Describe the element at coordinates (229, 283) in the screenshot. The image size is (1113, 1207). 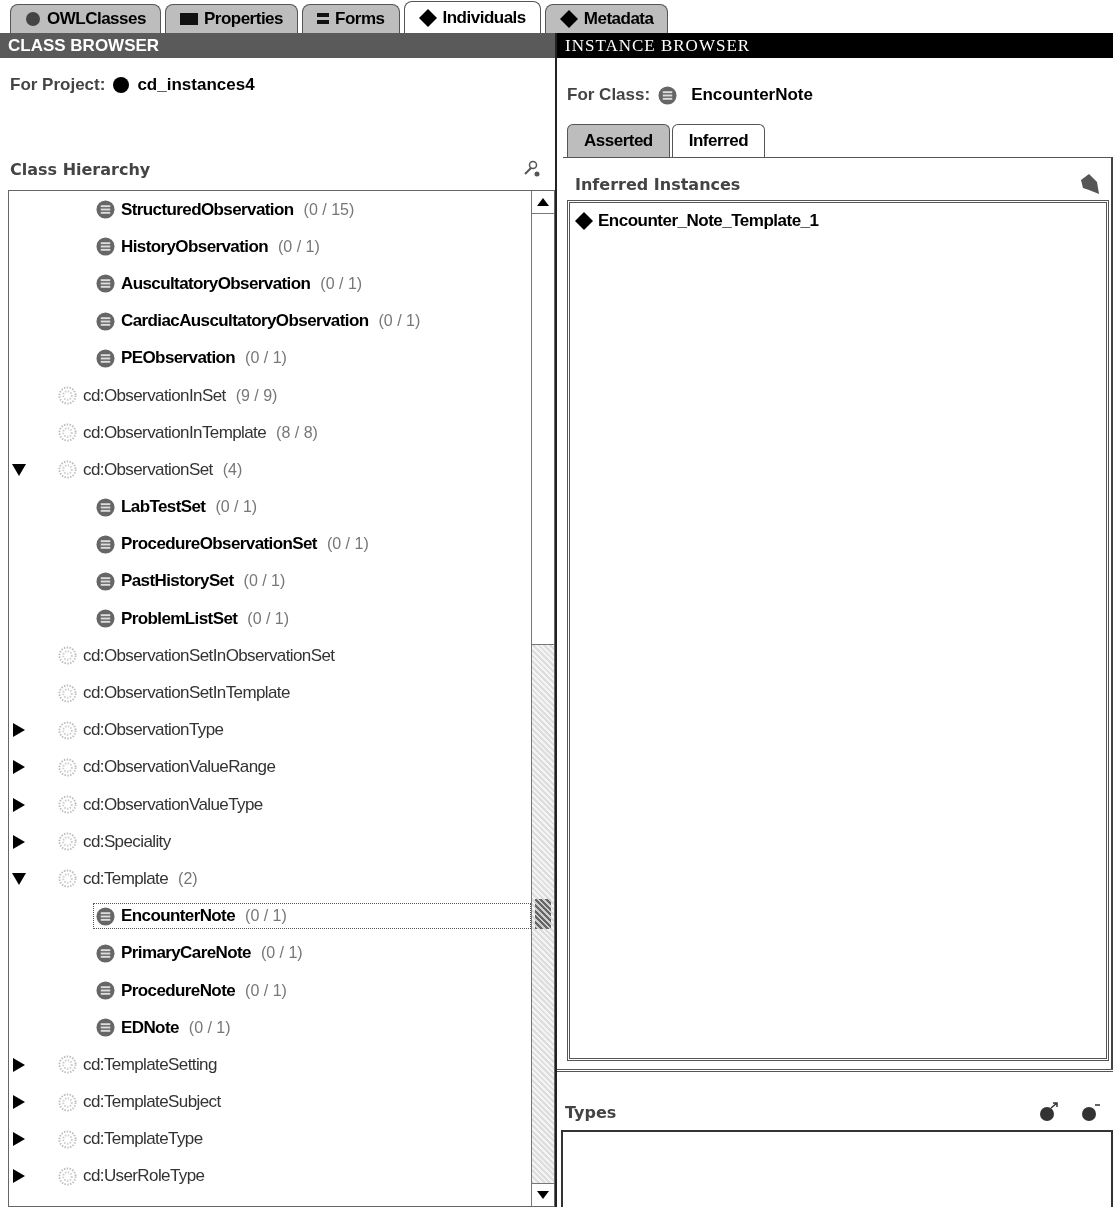
I see `tree-item: AuscultatoryObservation (0 / 1)` at that location.